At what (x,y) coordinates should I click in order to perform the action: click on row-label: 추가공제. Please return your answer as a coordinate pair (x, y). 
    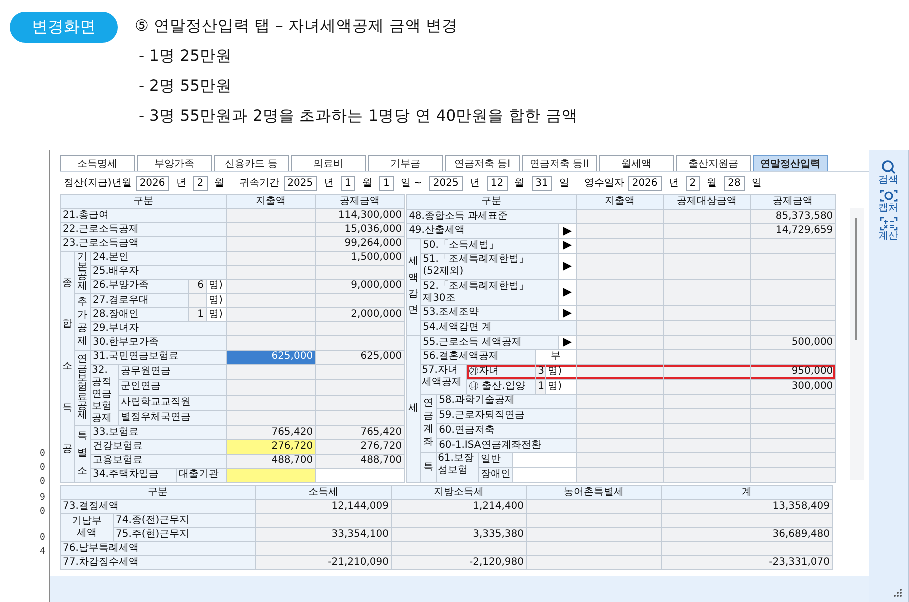
    Looking at the image, I should click on (82, 321).